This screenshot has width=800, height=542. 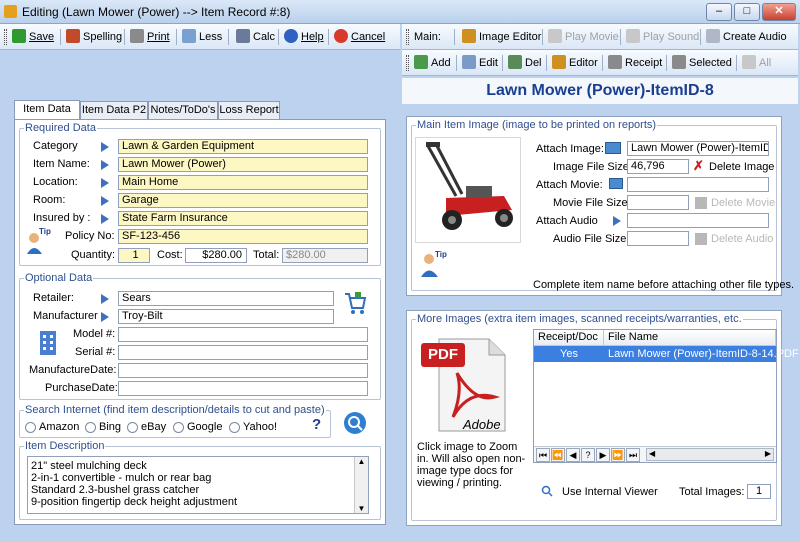 I want to click on delete-movie-icon, so click(x=701, y=203).